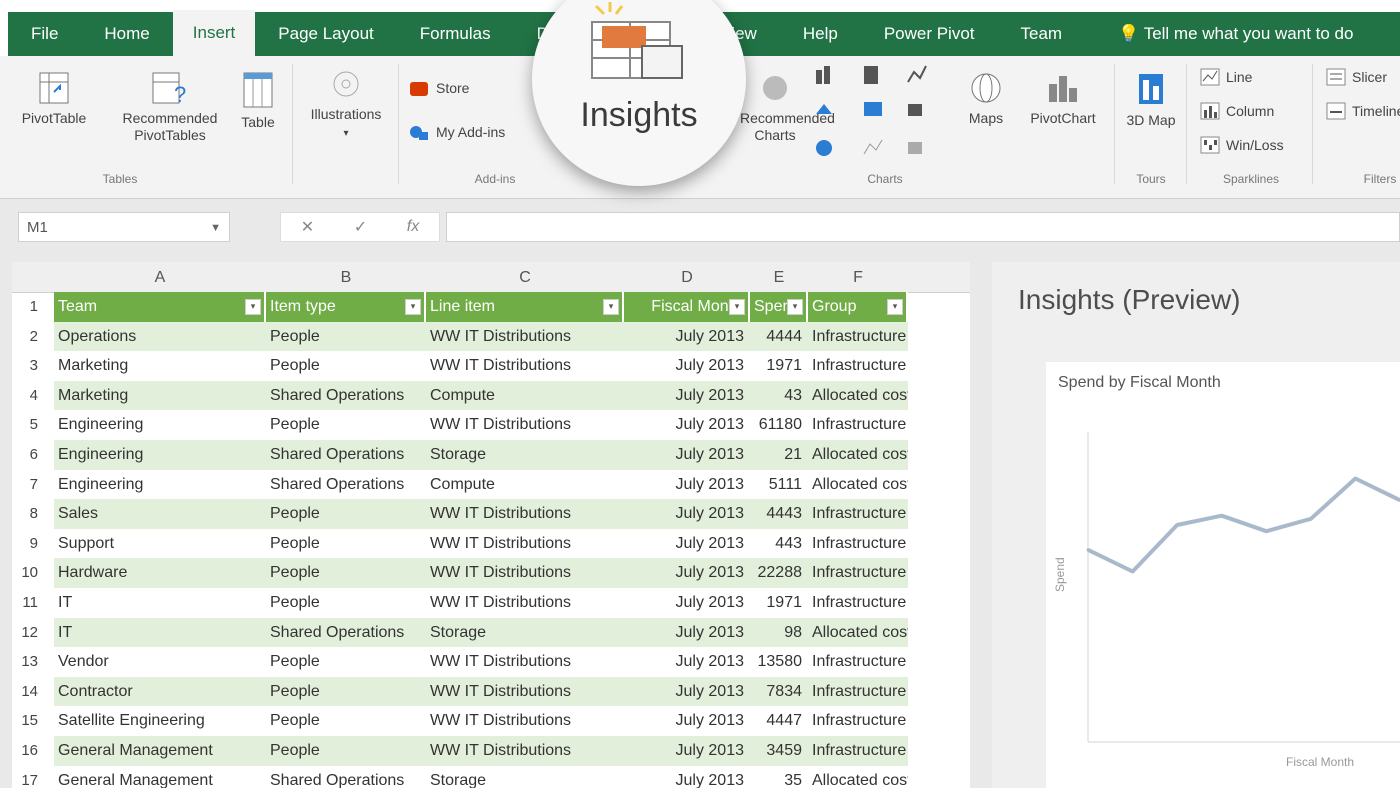  What do you see at coordinates (44, 34) in the screenshot?
I see `tab-file: File` at bounding box center [44, 34].